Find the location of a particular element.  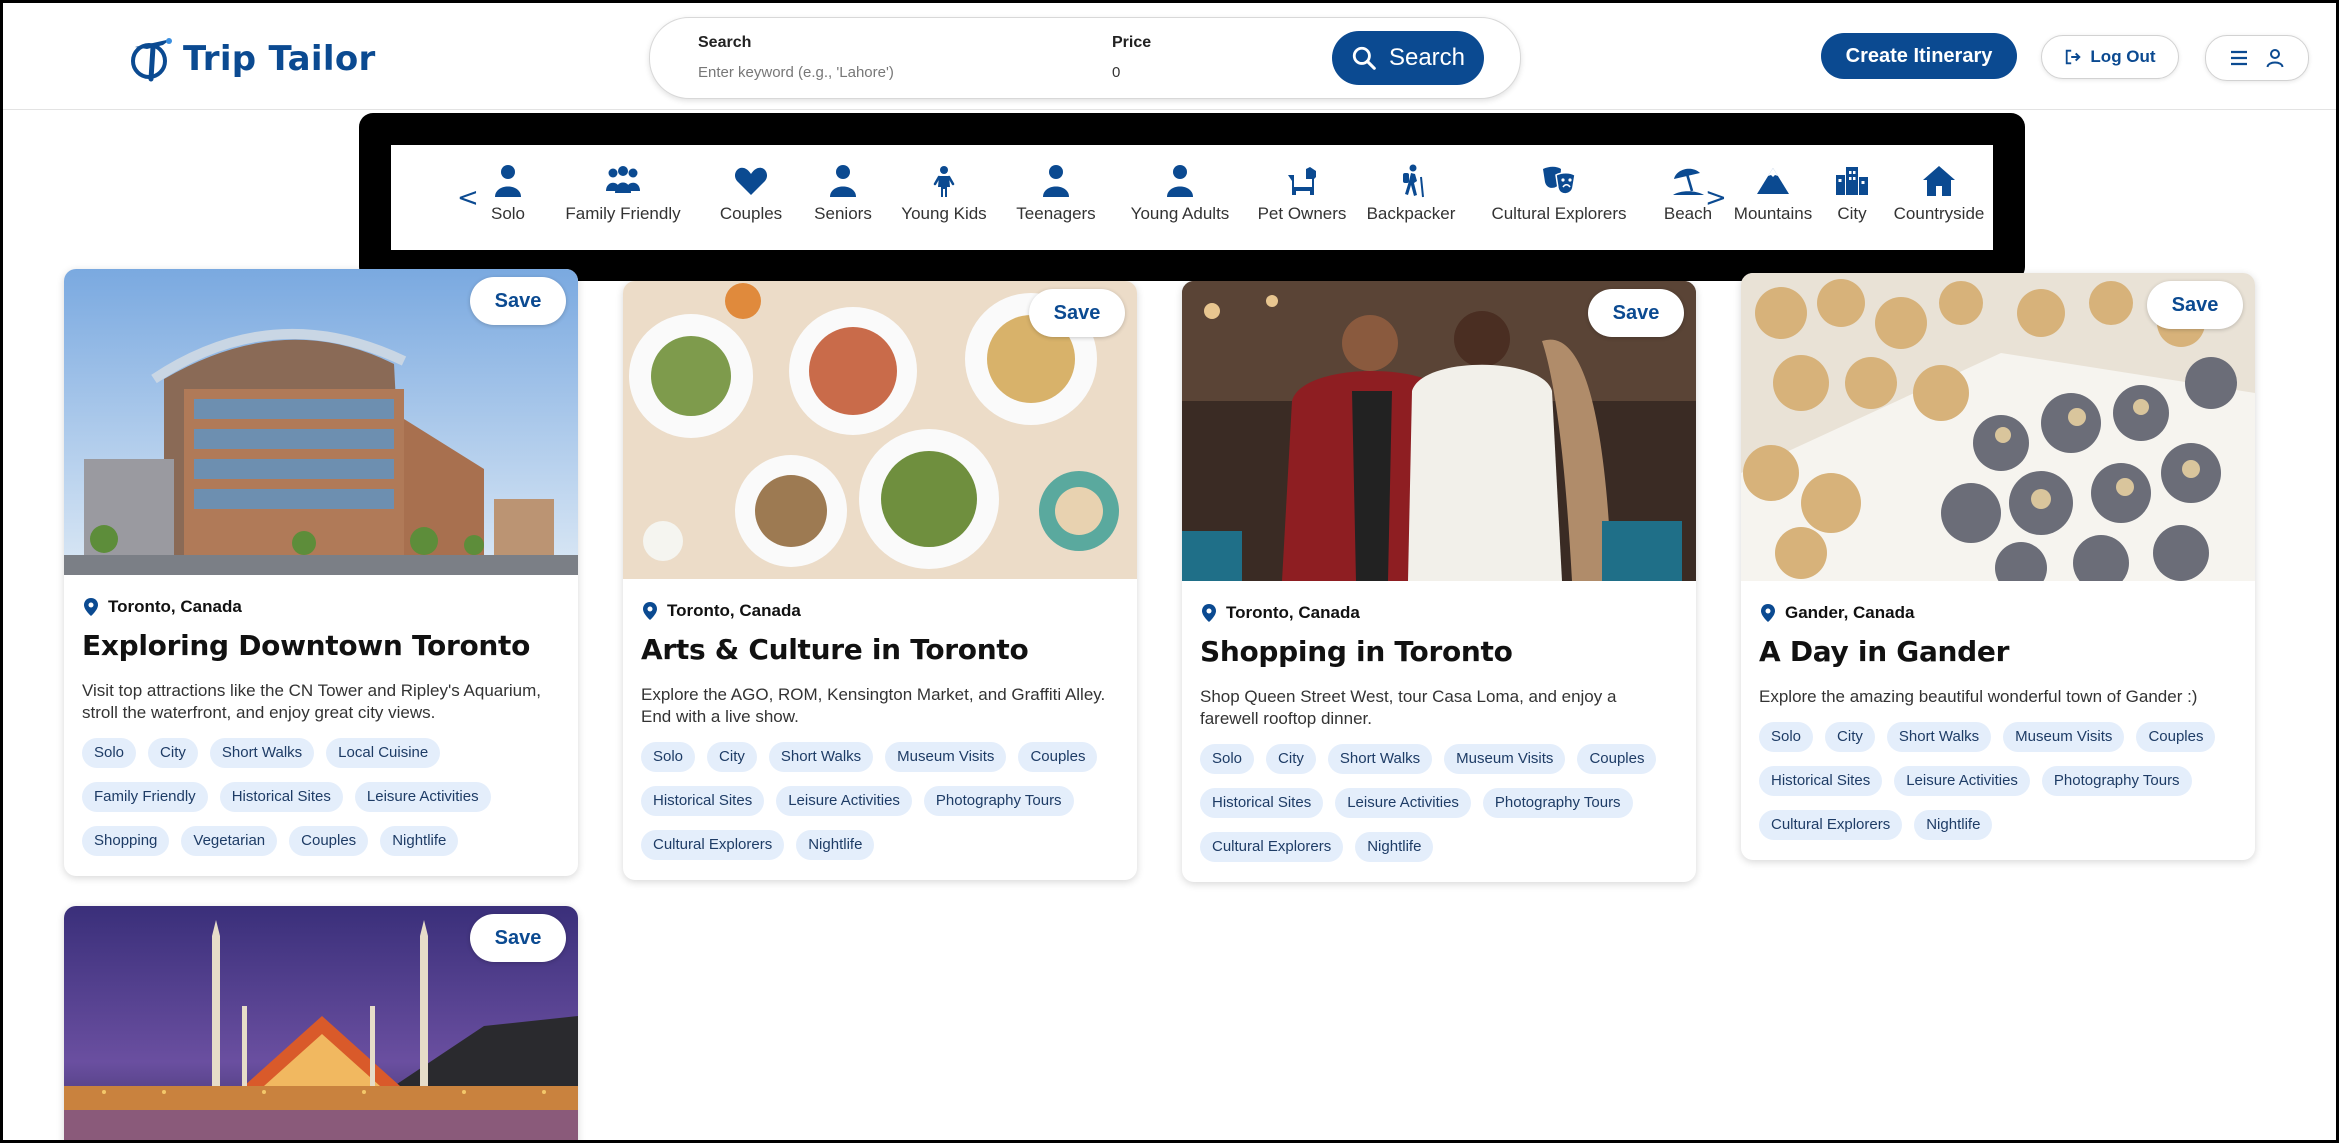

mountain-icon is located at coordinates (1773, 181).